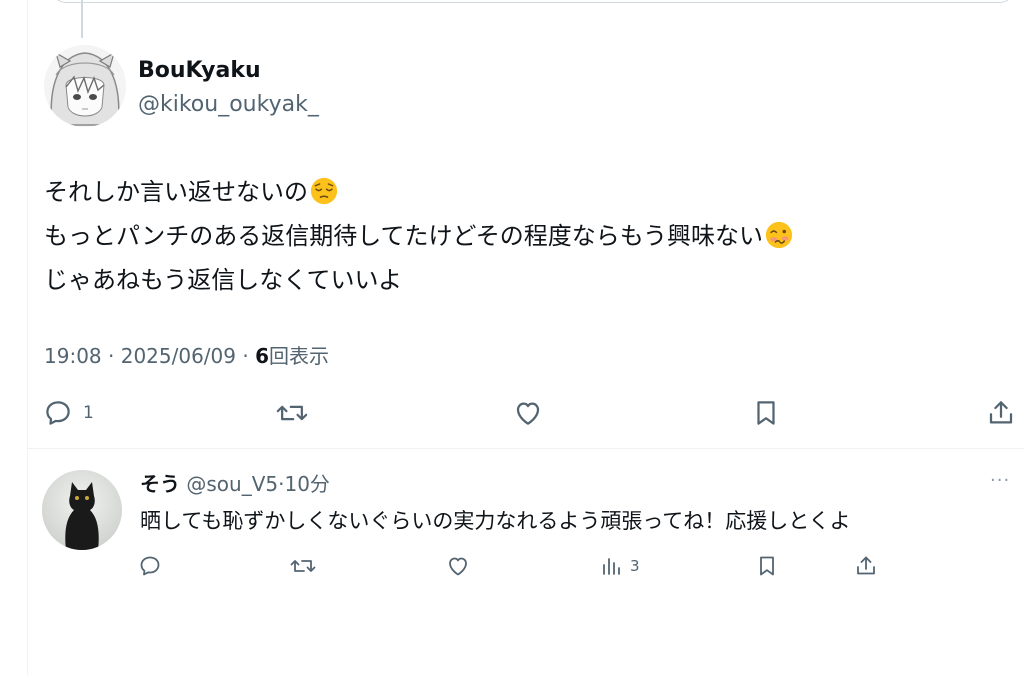 The image size is (1024, 675). I want to click on divider, so click(525, 448).